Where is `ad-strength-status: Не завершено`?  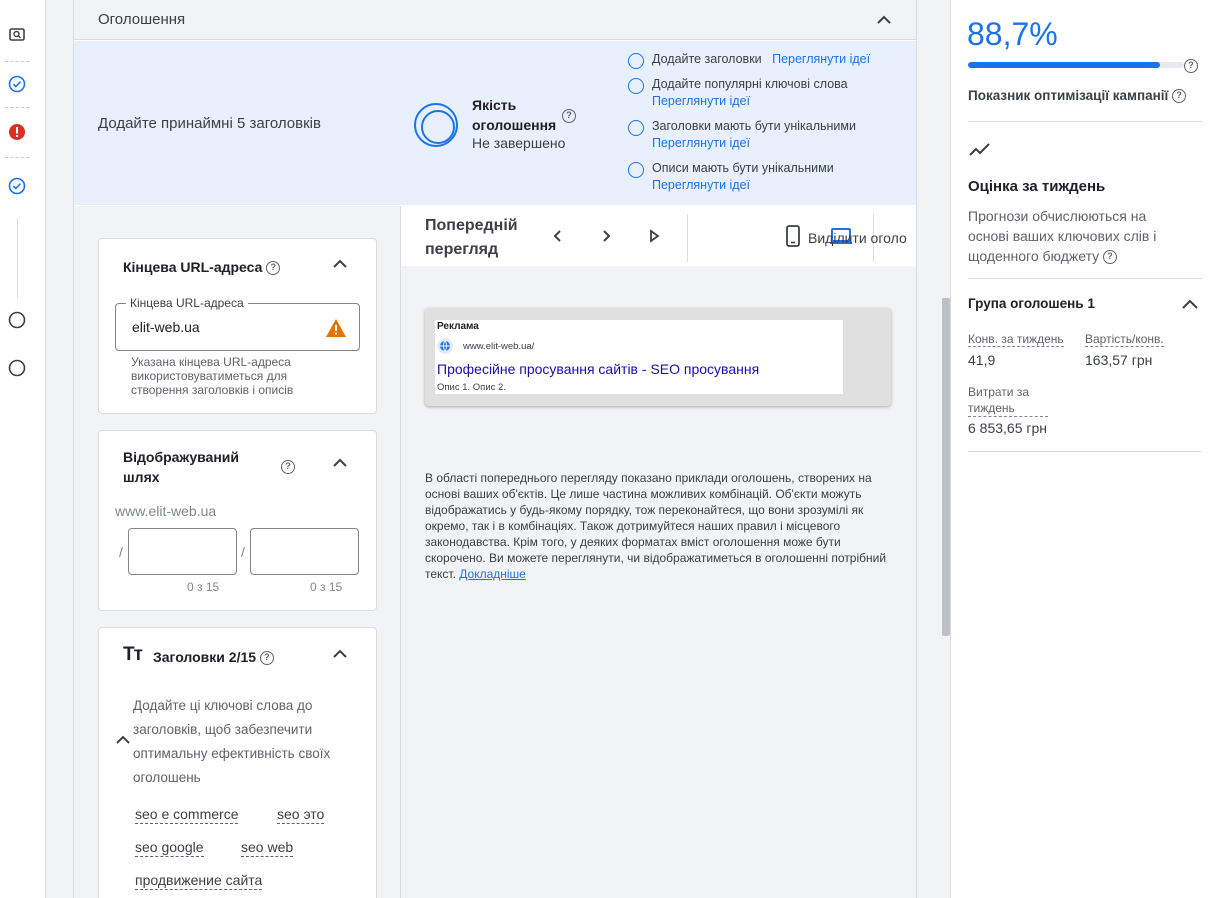
ad-strength-status: Не завершено is located at coordinates (519, 143).